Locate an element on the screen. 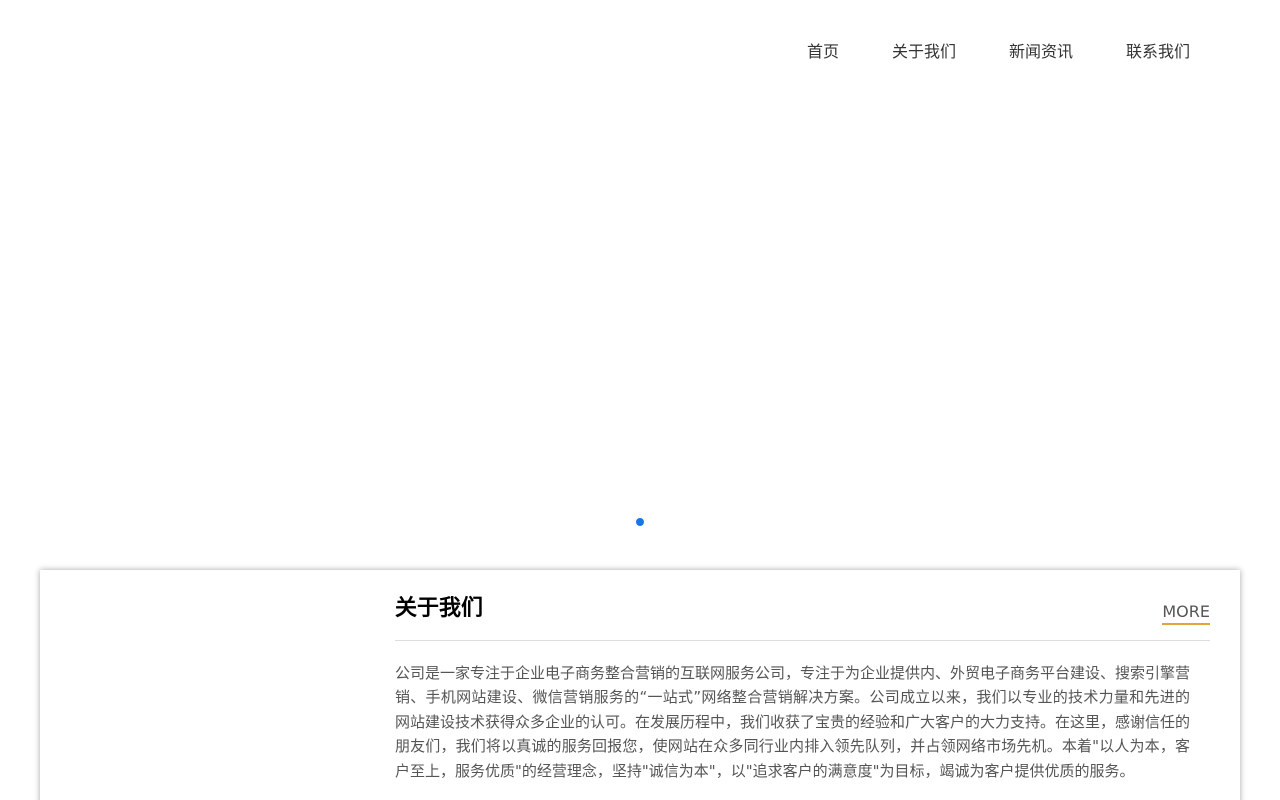 Image resolution: width=1280 pixels, height=800 pixels. nav-item-contact: 联系我们 is located at coordinates (1158, 52).